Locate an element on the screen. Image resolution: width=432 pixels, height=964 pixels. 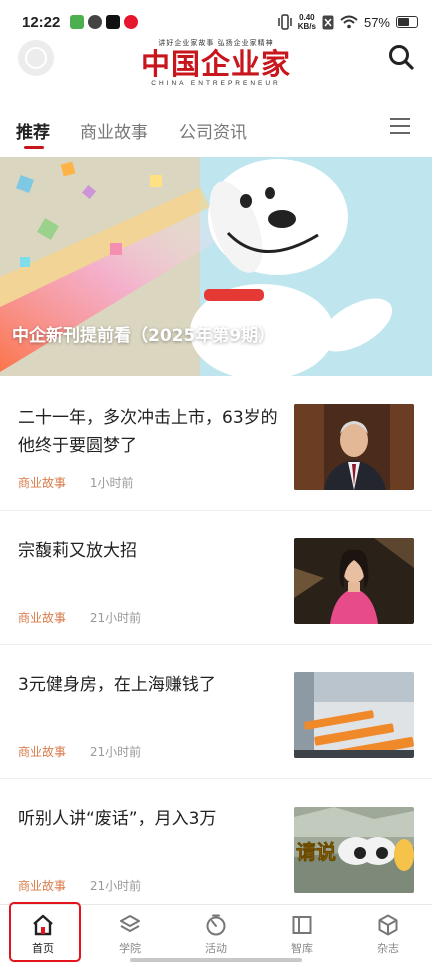
article-thumbnail: 请说 is located at coordinates (354, 850).